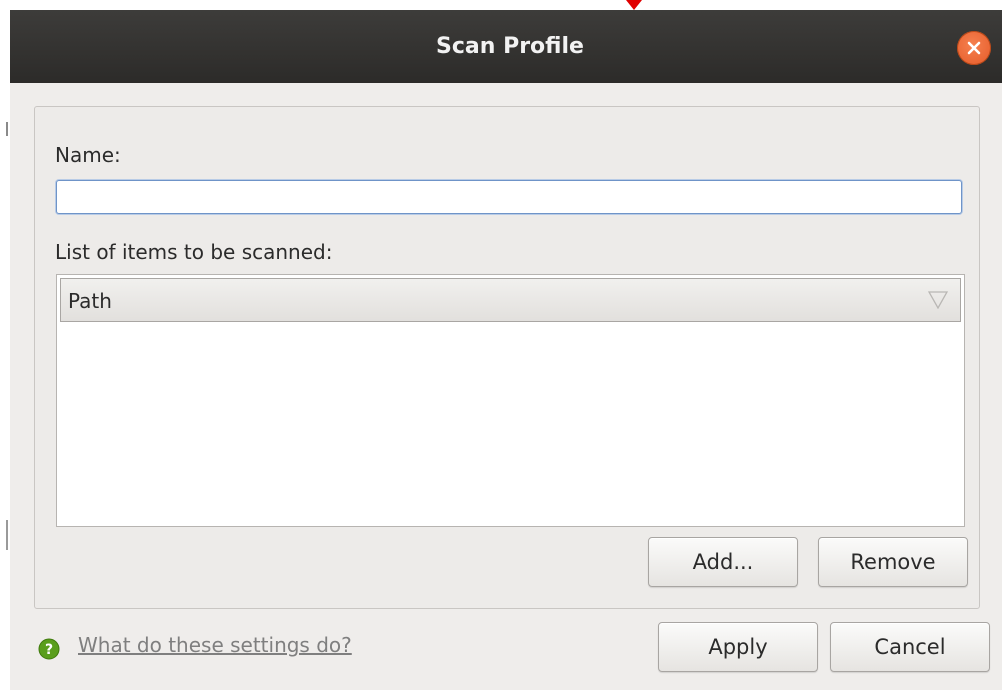 This screenshot has height=690, width=1002. I want to click on help-link: What do these settings do?, so click(215, 645).